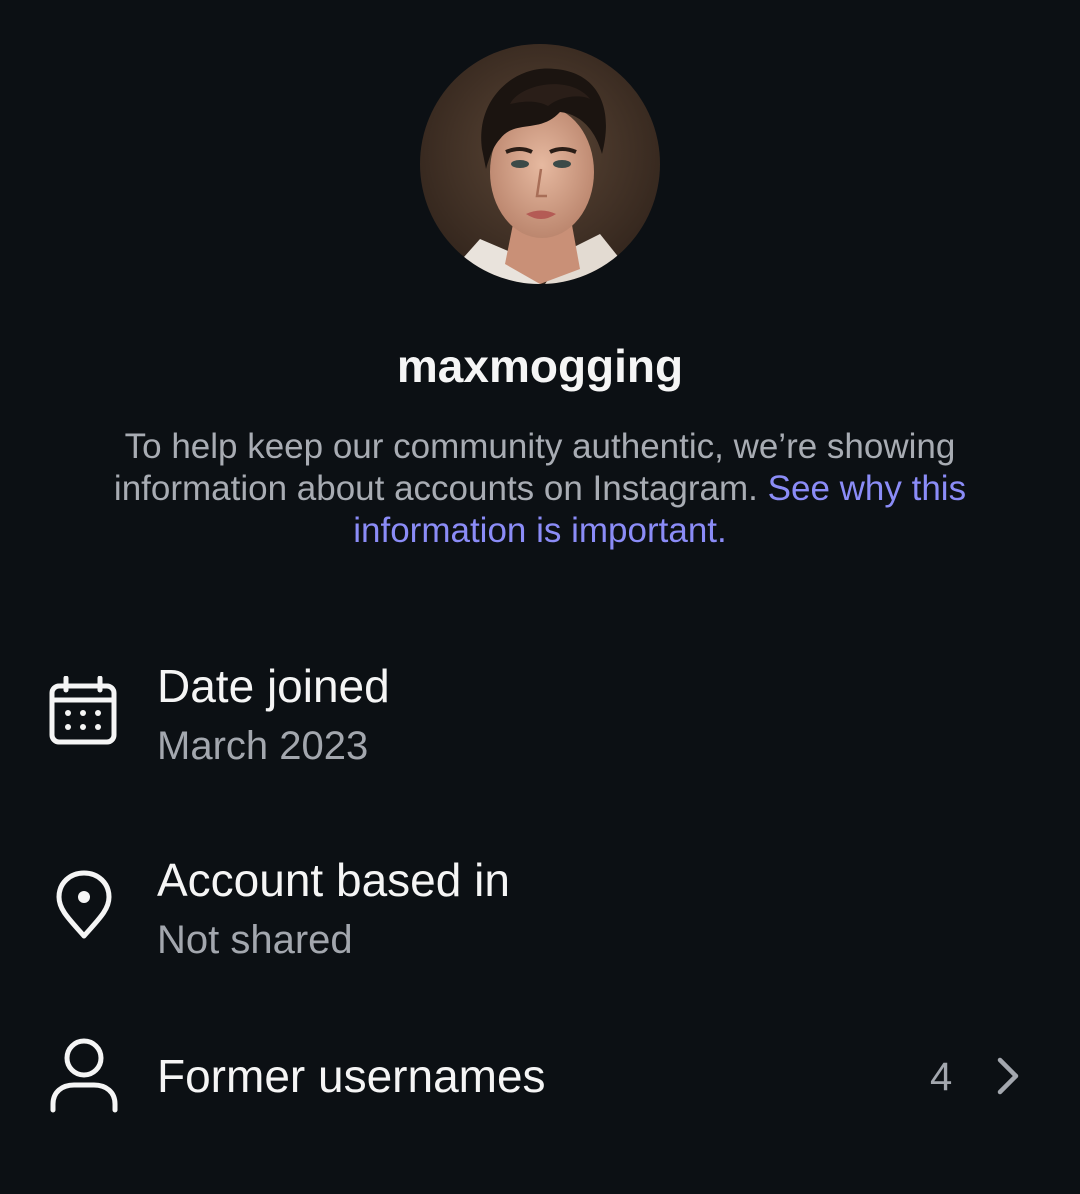 The image size is (1080, 1194). What do you see at coordinates (84, 908) in the screenshot?
I see `location-pin-icon` at bounding box center [84, 908].